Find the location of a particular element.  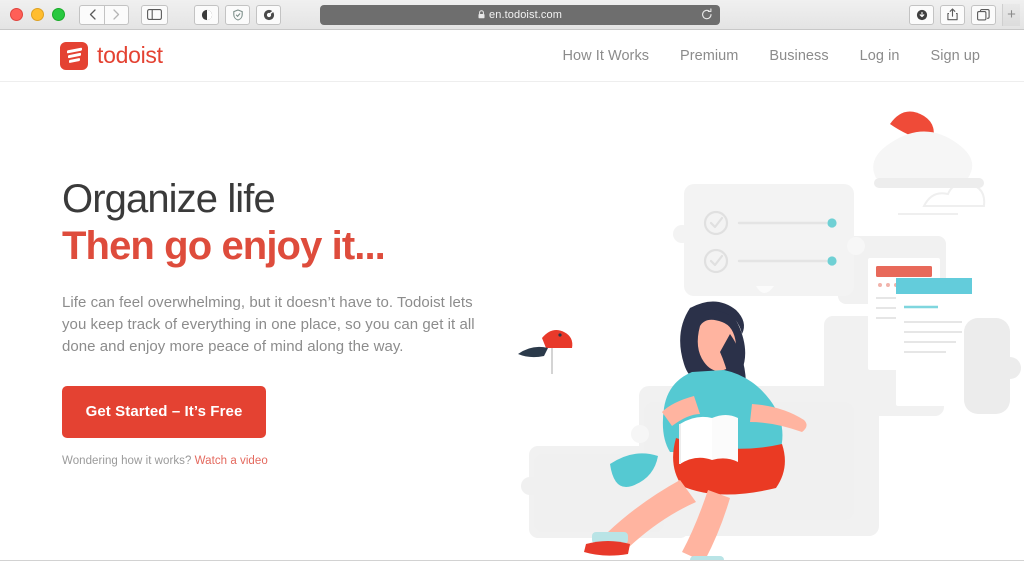

extensions-toolbar-group is located at coordinates (237, 14).